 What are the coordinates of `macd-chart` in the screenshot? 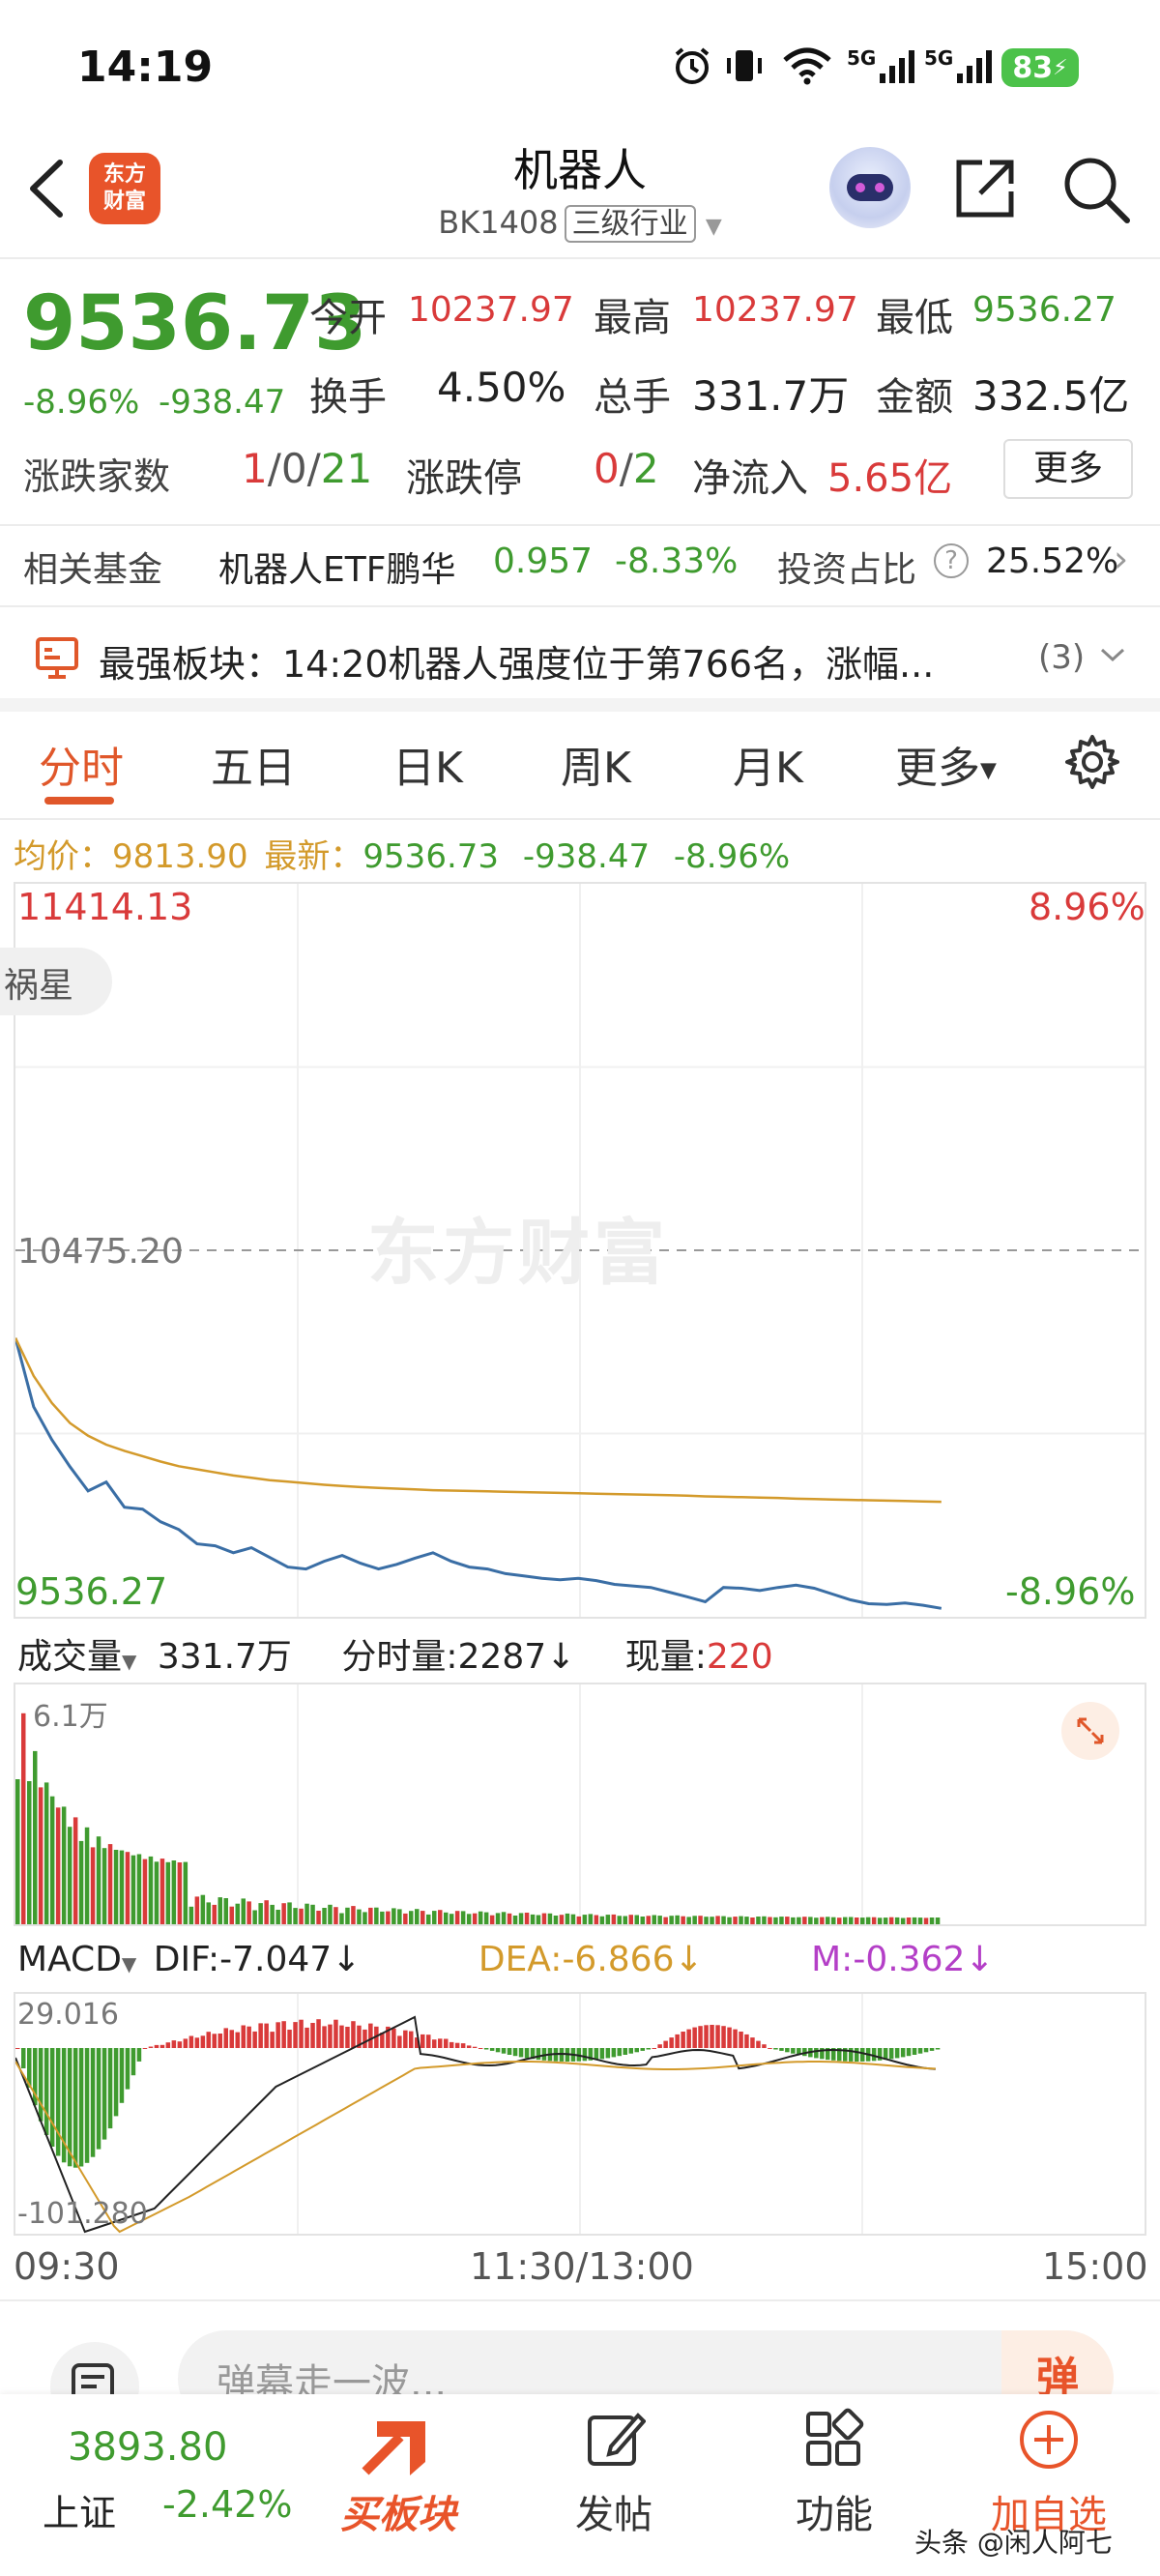 It's located at (580, 2114).